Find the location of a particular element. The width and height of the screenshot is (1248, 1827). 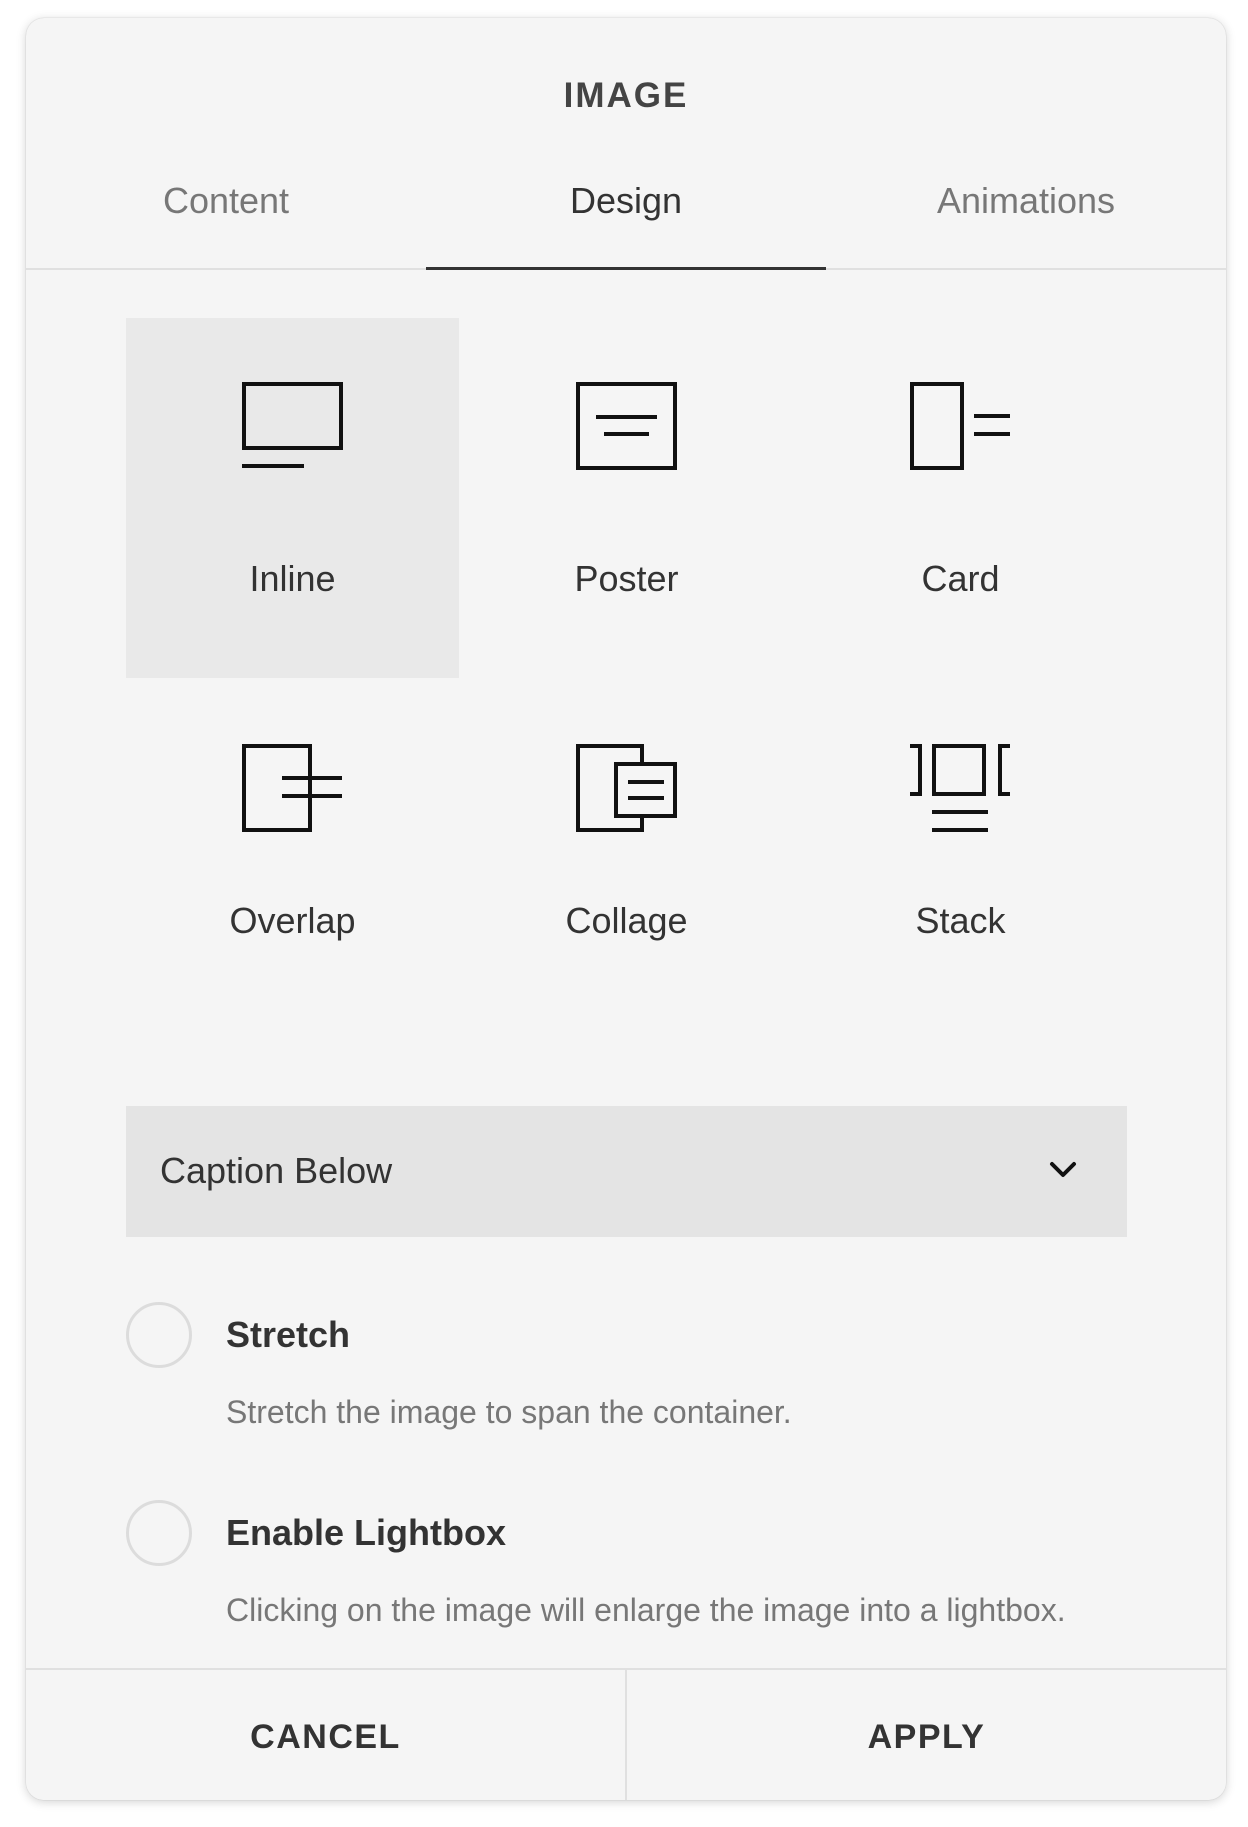

layout-label: Card is located at coordinates (960, 578).